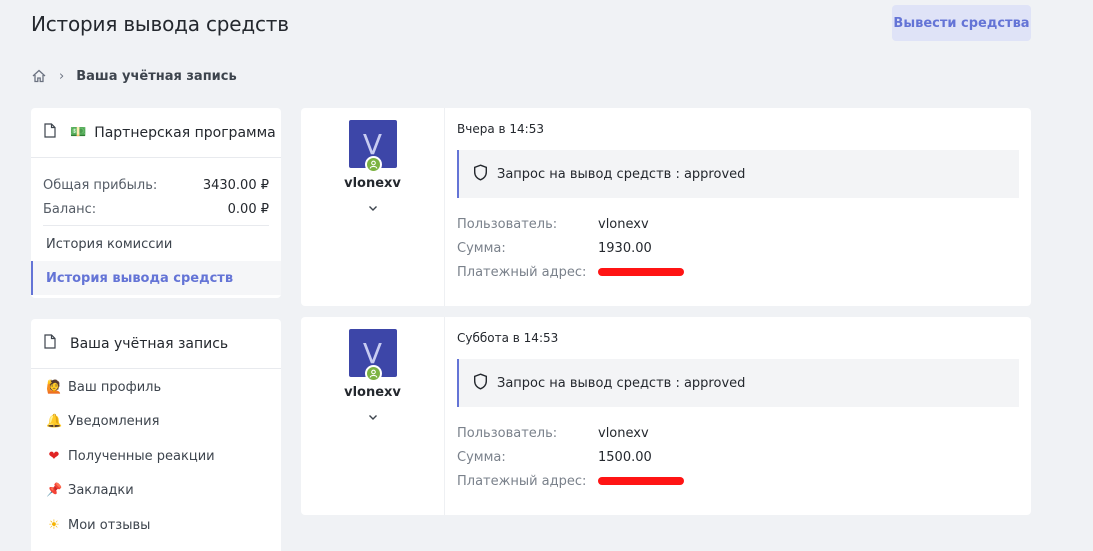 This screenshot has height=551, width=1093. Describe the element at coordinates (54, 456) in the screenshot. I see `heart-icon: ❤` at that location.